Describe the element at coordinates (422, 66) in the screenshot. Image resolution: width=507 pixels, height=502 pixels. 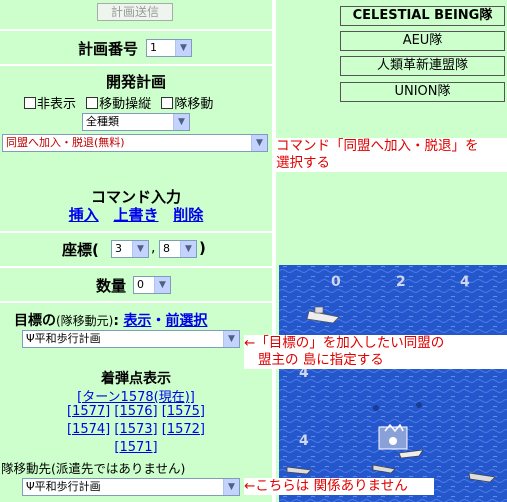
I see `team-human-reform-league: 人類革新連盟隊` at that location.